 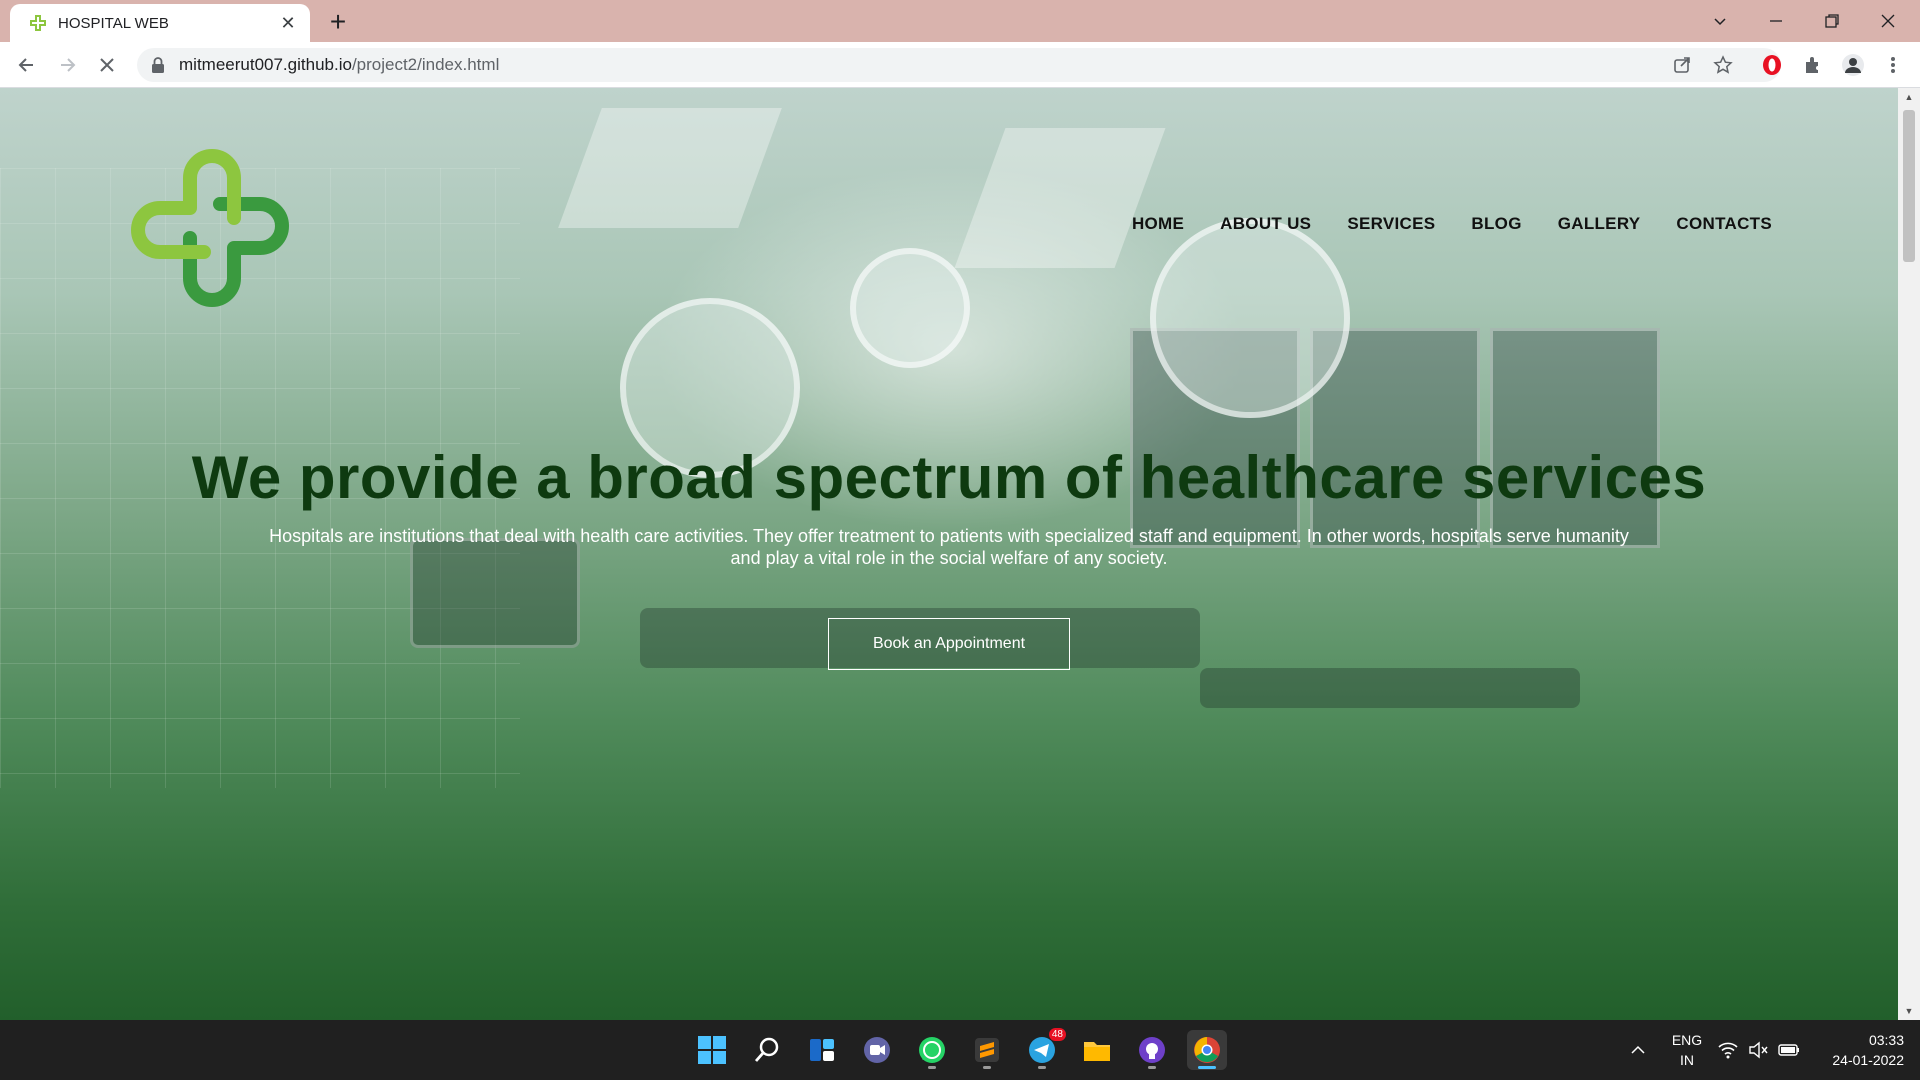 I want to click on language-indicator: ENG IN, so click(x=1687, y=1050).